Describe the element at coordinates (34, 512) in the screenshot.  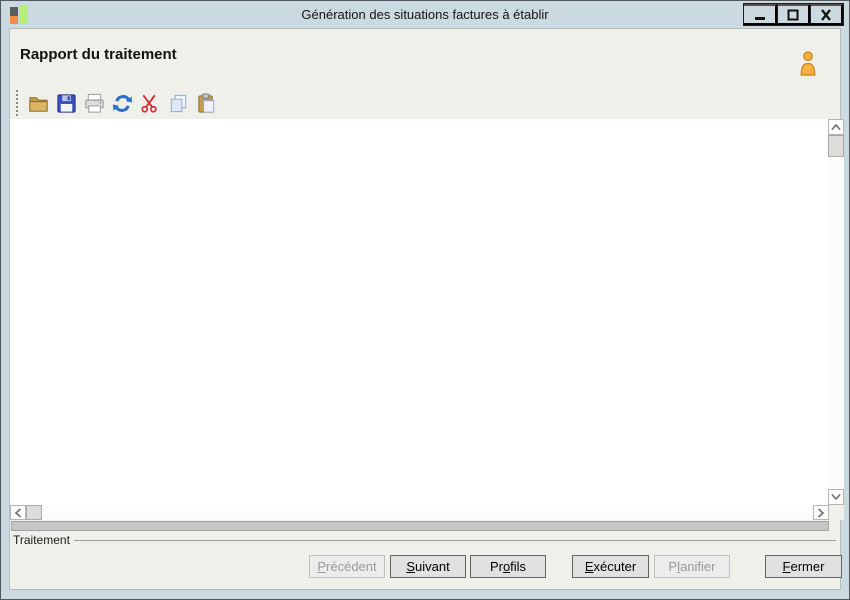
I see `horizontal-scroll-thumb` at that location.